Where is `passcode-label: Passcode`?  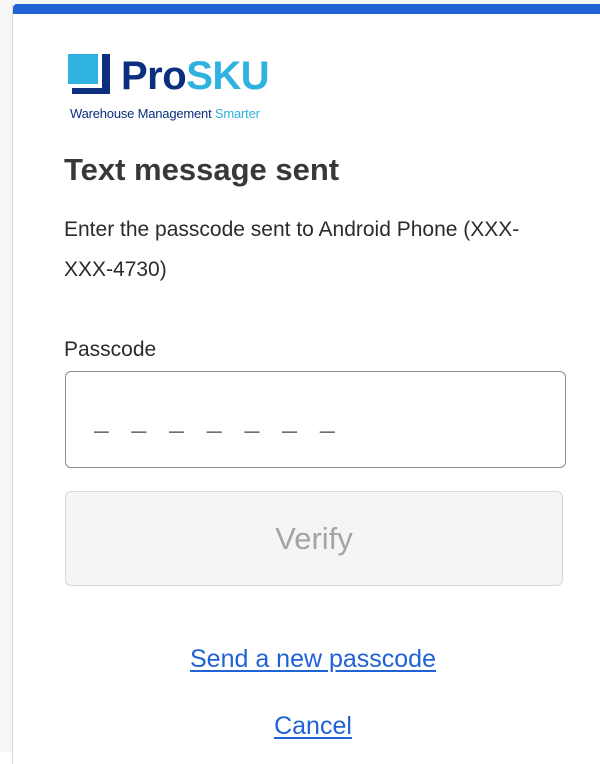 passcode-label: Passcode is located at coordinates (110, 349).